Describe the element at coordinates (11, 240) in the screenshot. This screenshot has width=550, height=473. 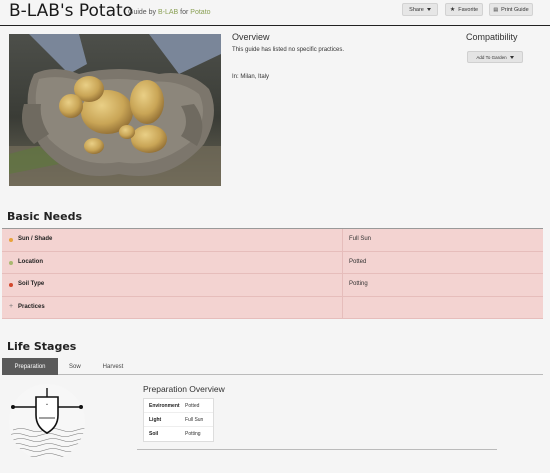
I see `sun-icon` at that location.